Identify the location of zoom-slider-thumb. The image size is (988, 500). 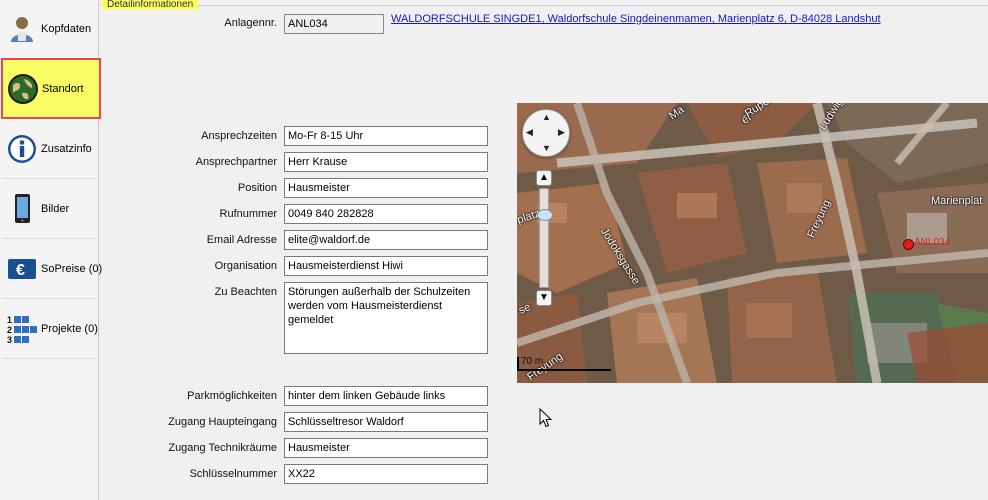
(545, 215).